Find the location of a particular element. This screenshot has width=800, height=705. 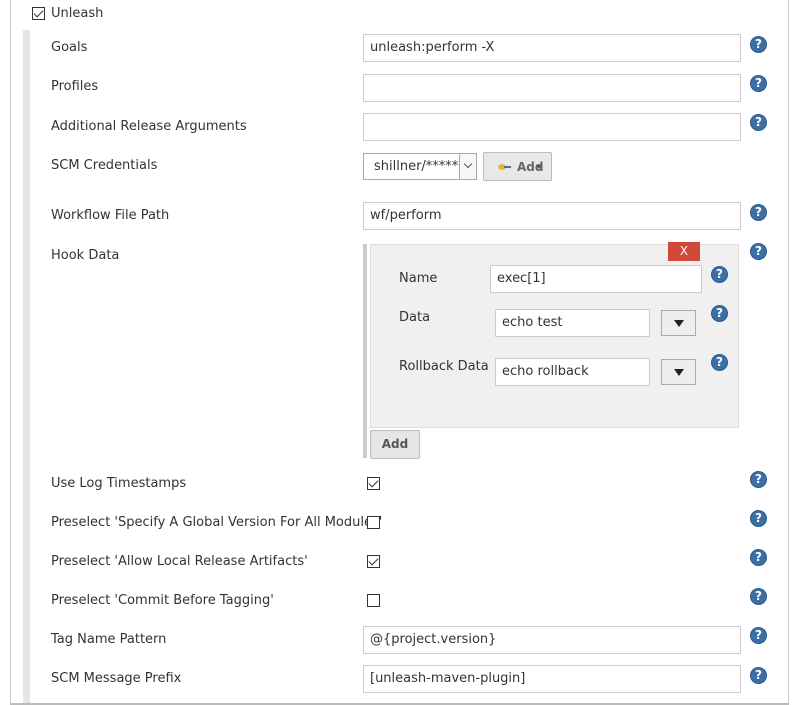

hook-name-label: Name is located at coordinates (418, 278).